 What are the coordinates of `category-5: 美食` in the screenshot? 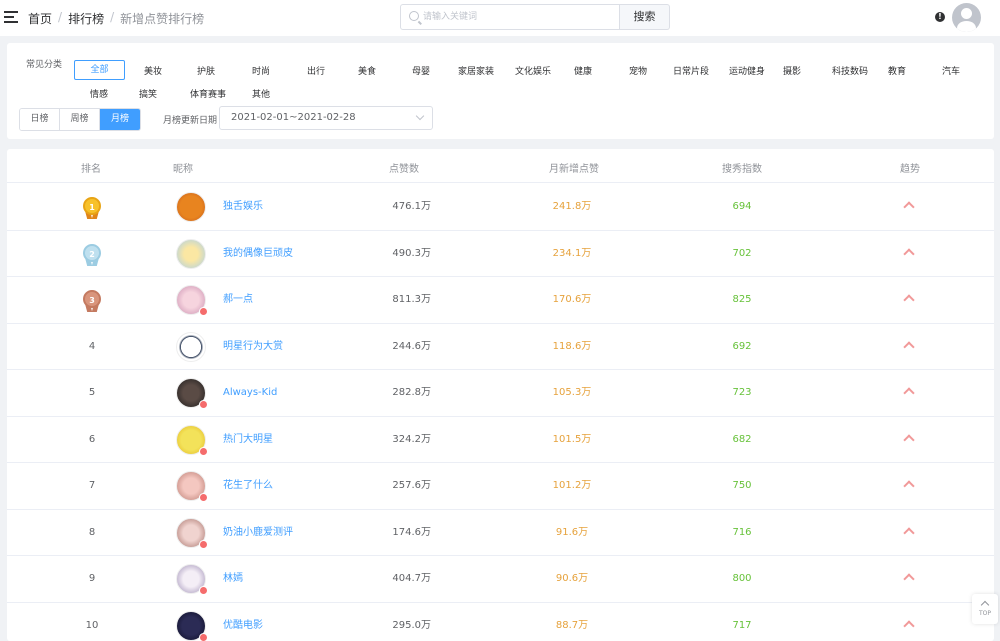 It's located at (367, 72).